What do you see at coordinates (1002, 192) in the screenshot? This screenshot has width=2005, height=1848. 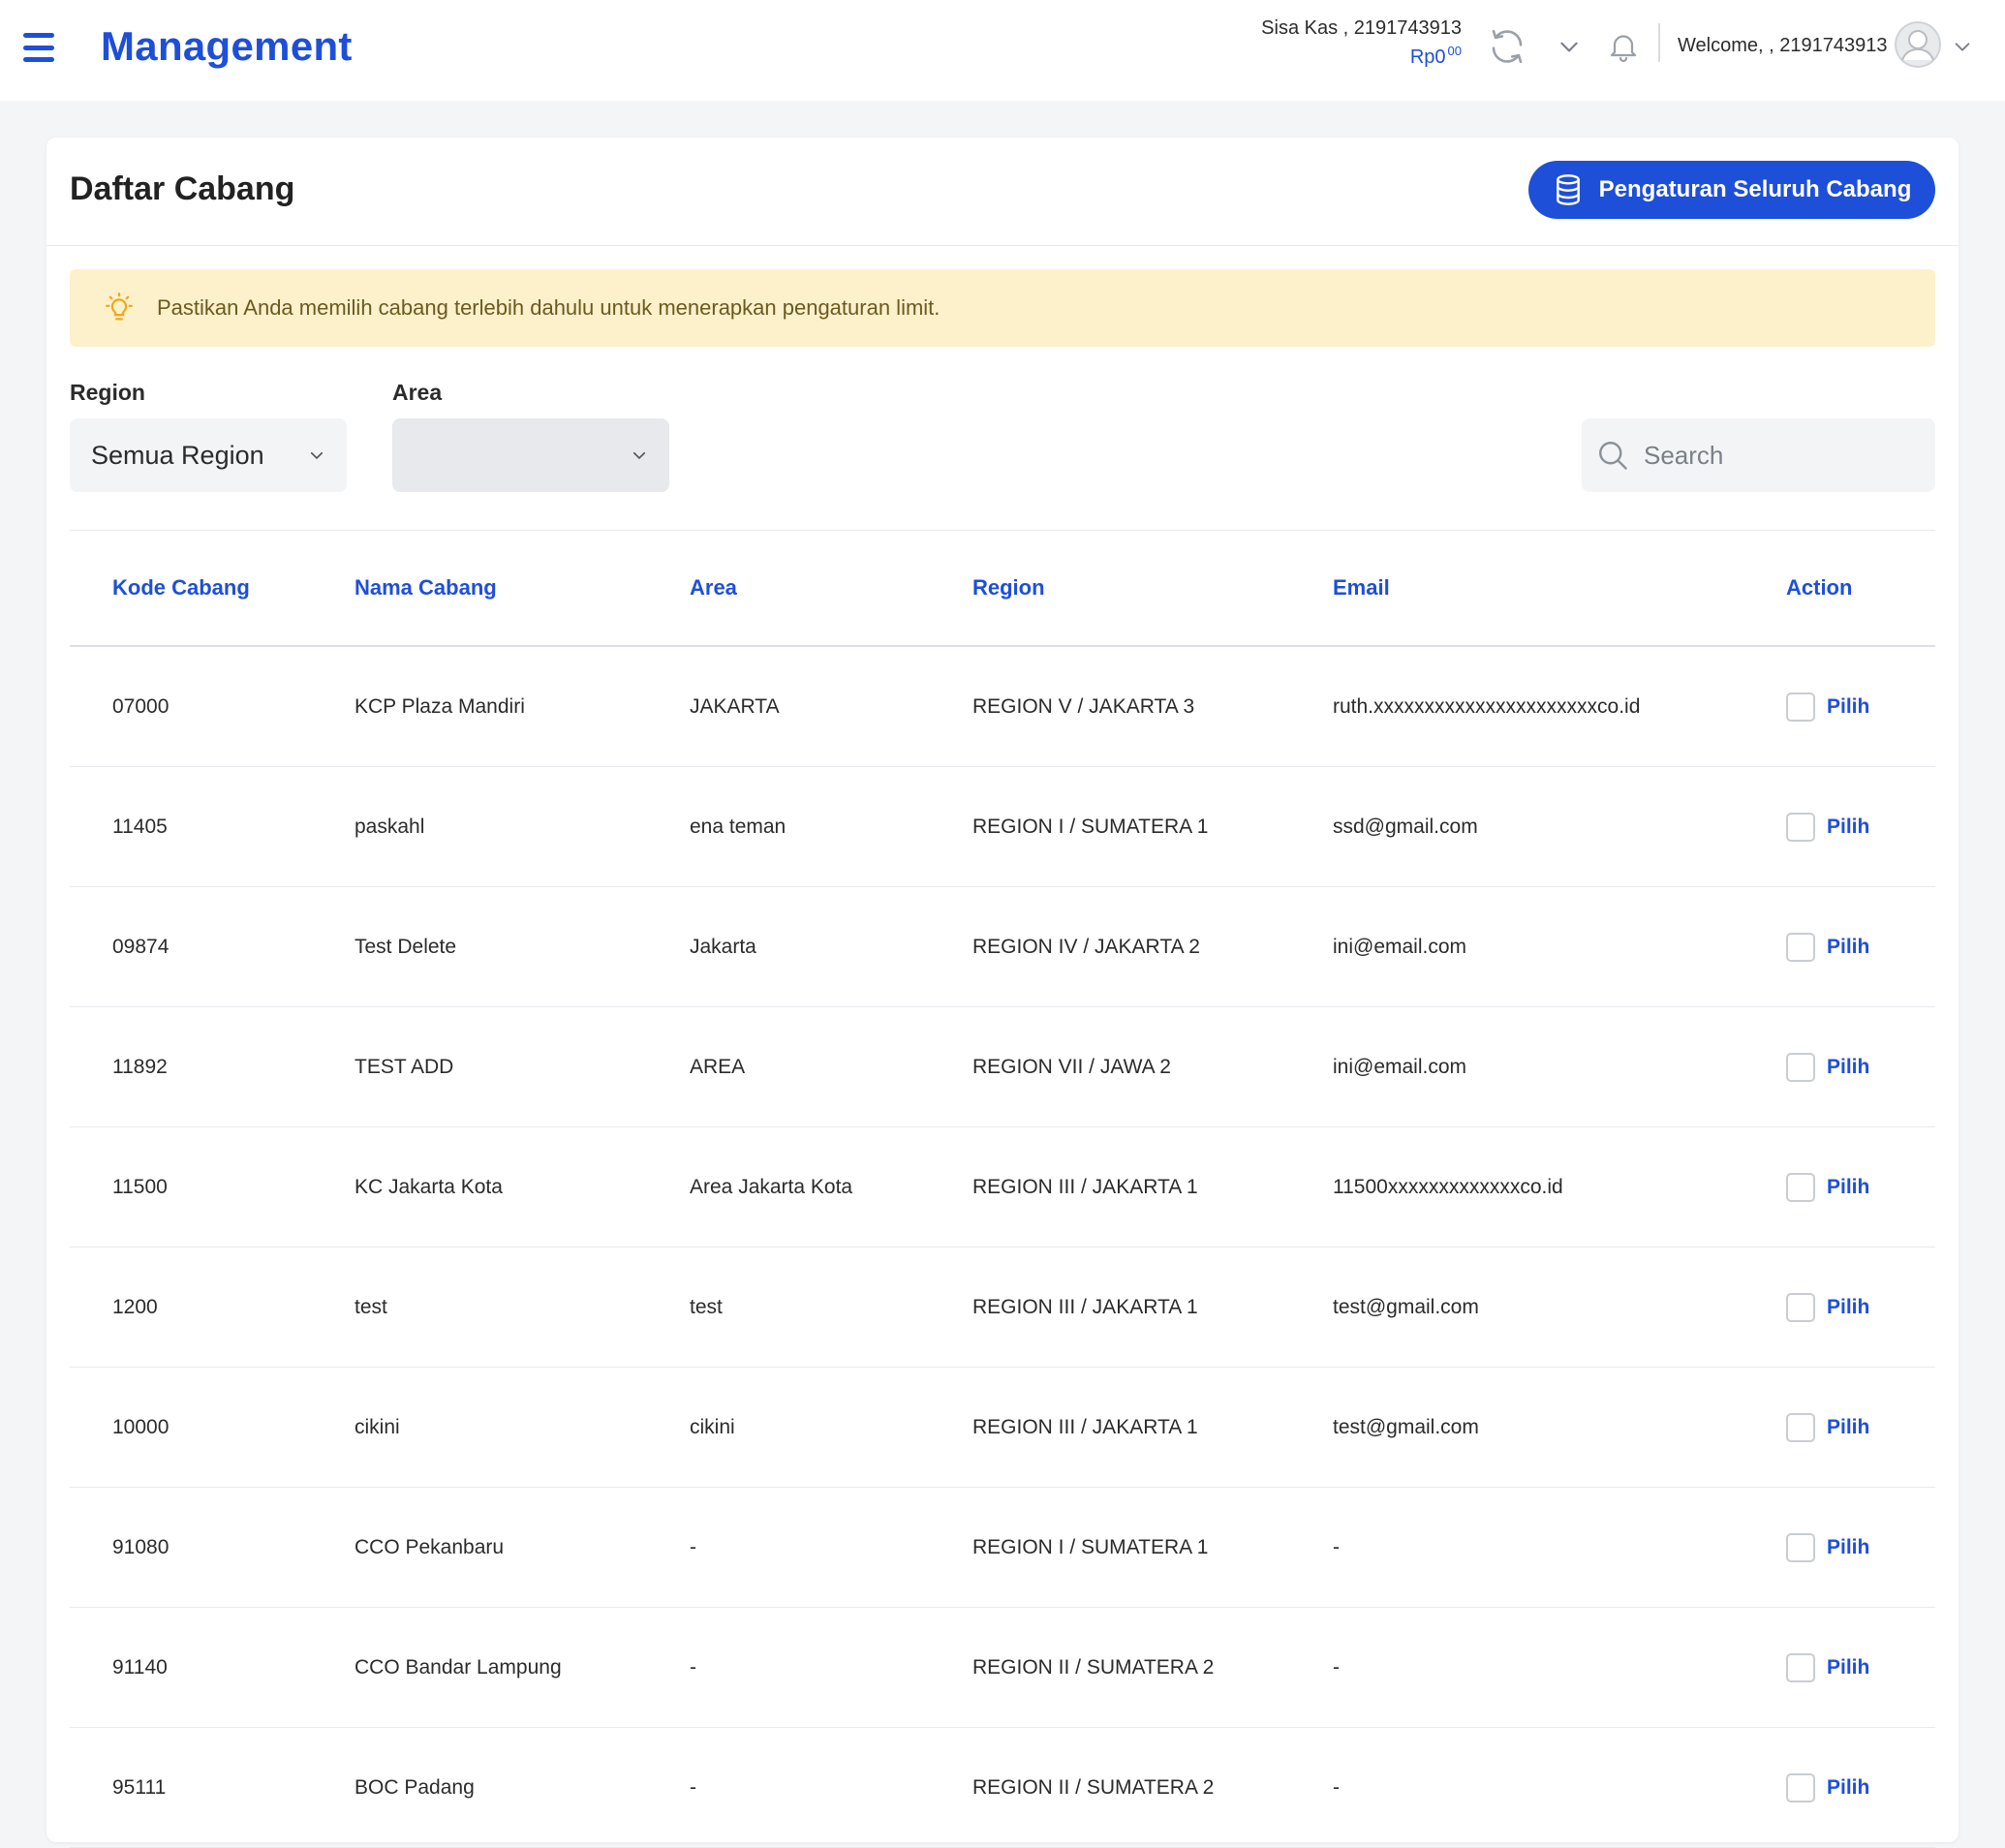 I see `card-header: Daftar Cabang Pengaturan Seluruh Cabang` at bounding box center [1002, 192].